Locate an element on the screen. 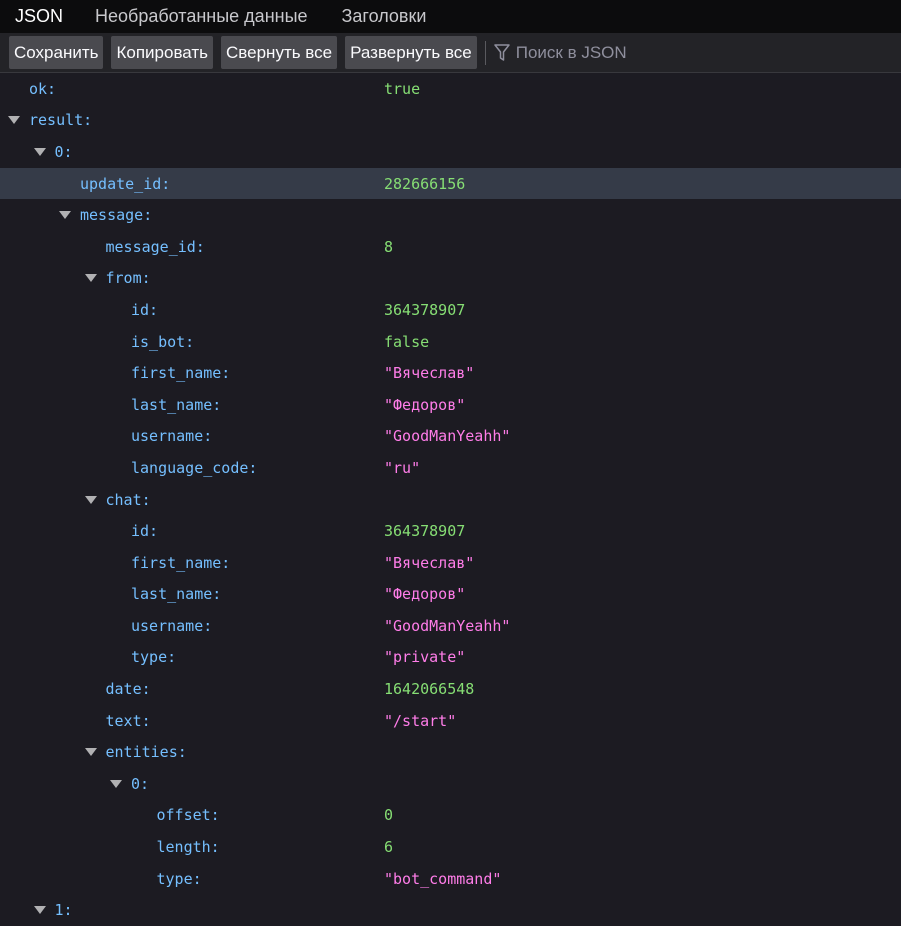 The width and height of the screenshot is (901, 926). tree-row: date: 1642066548 is located at coordinates (450, 689).